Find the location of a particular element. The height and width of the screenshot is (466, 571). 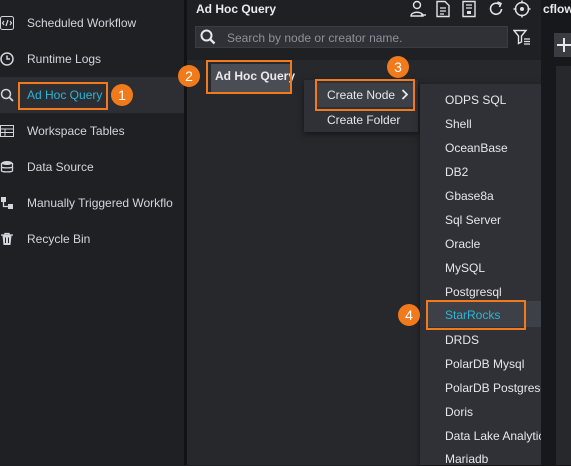

sidebar-item-manually-triggered-workflow: Manually Triggered Workflo is located at coordinates (92, 203).